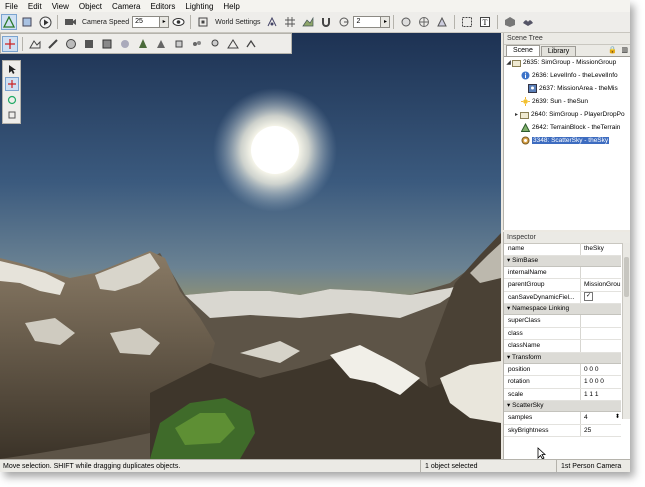  Describe the element at coordinates (524, 114) in the screenshot. I see `folder-icon` at that location.